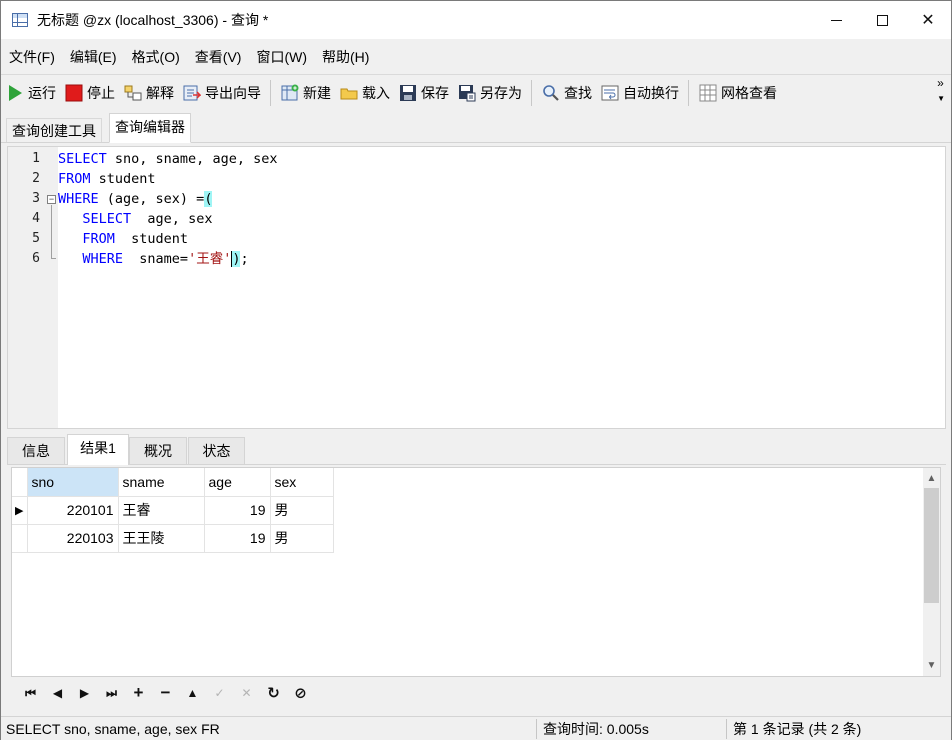 Image resolution: width=952 pixels, height=740 pixels. What do you see at coordinates (216, 450) in the screenshot?
I see `tab-status: 状态` at bounding box center [216, 450].